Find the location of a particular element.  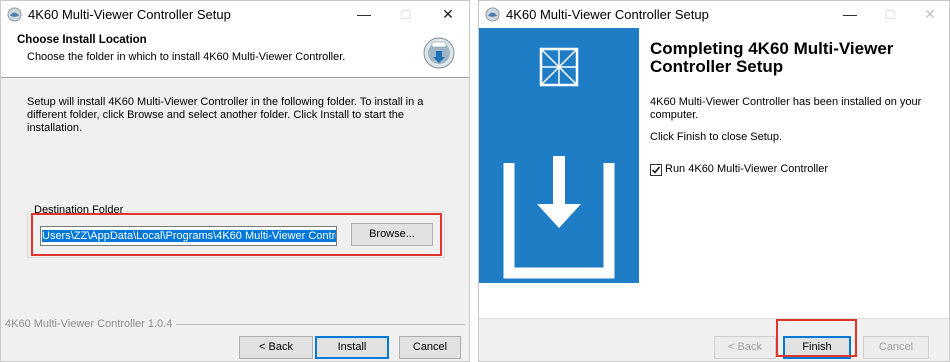

branding-text: 4K60 Multi-Viewer Controller 1.0.4 is located at coordinates (91, 324).